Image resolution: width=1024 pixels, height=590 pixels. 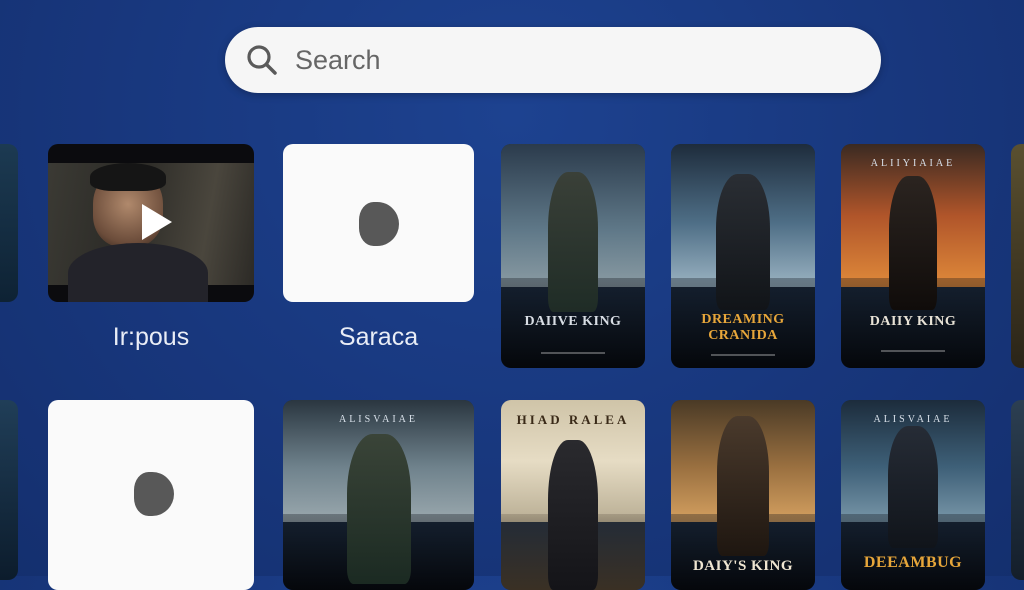 I want to click on poster-tagline: HIAD RALEA, so click(x=573, y=419).